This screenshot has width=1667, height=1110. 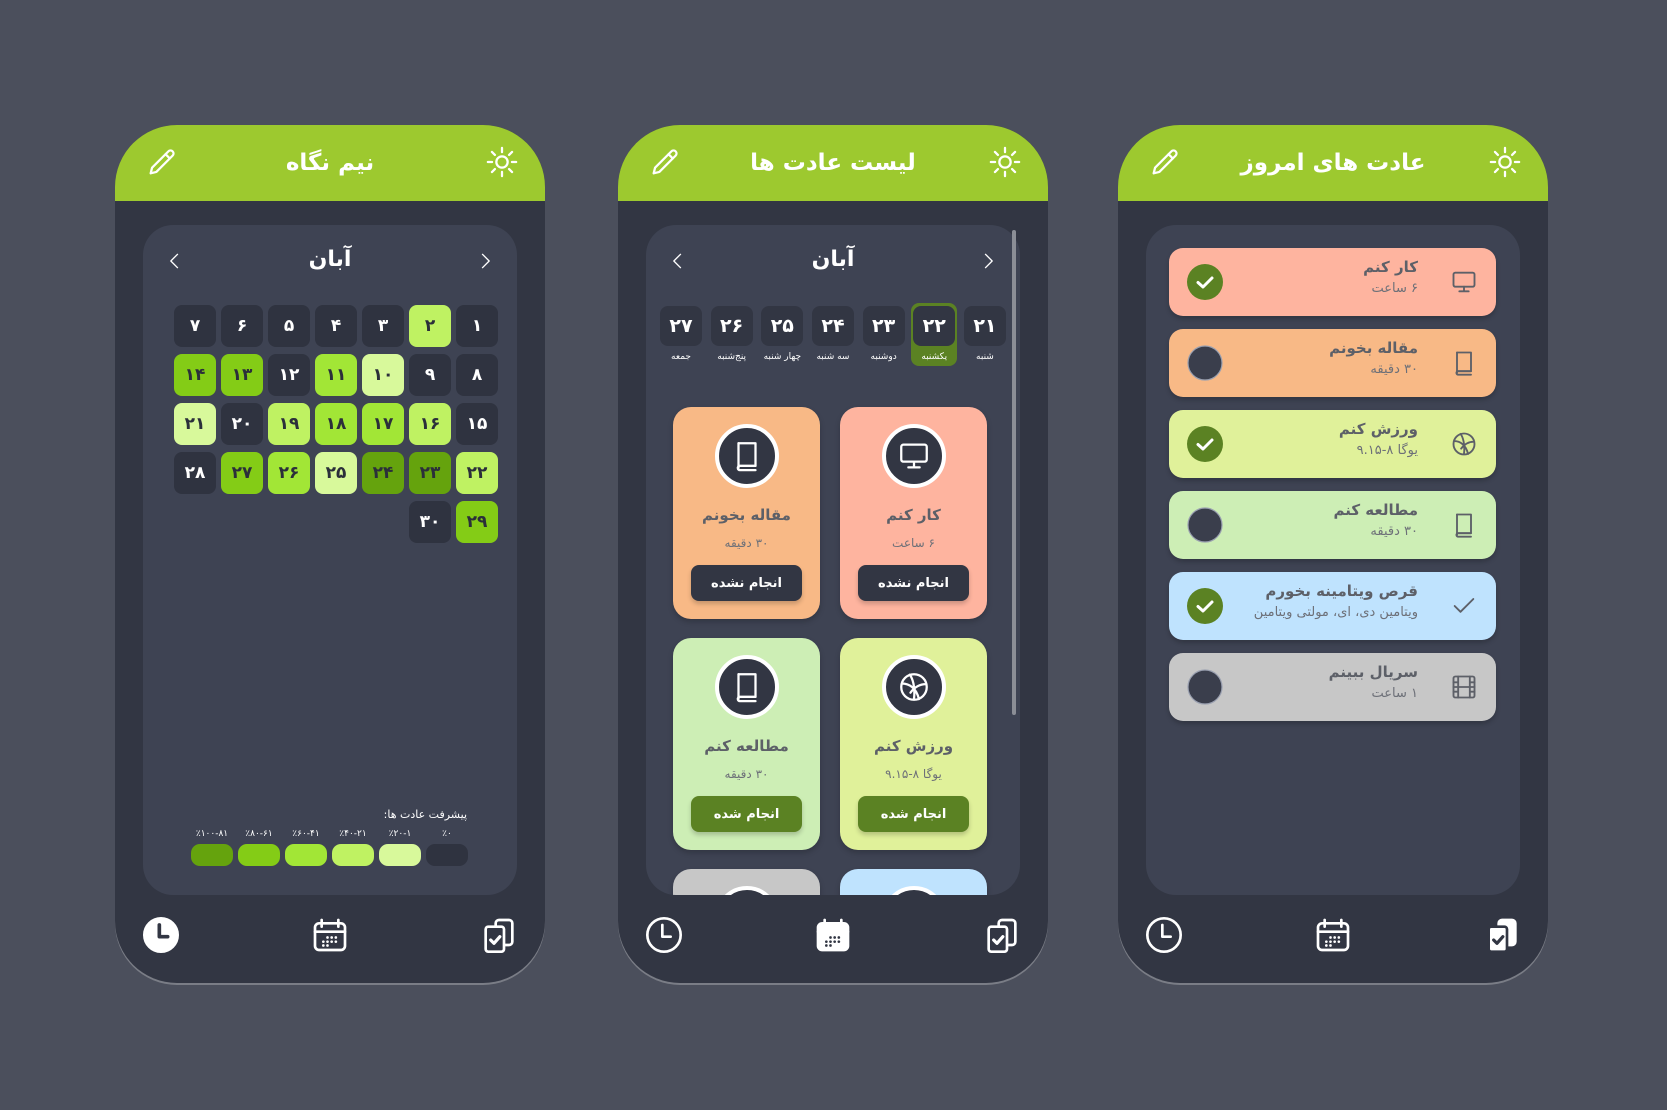 I want to click on calendar-day: ۱۱, so click(x=336, y=375).